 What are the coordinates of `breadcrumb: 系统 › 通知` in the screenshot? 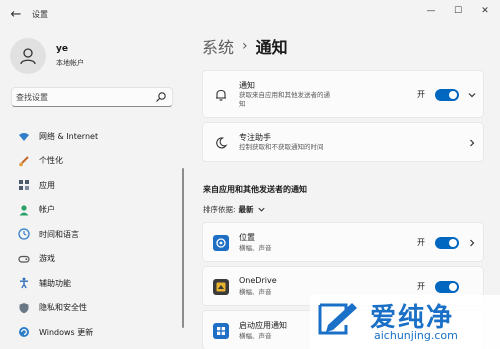 It's located at (245, 46).